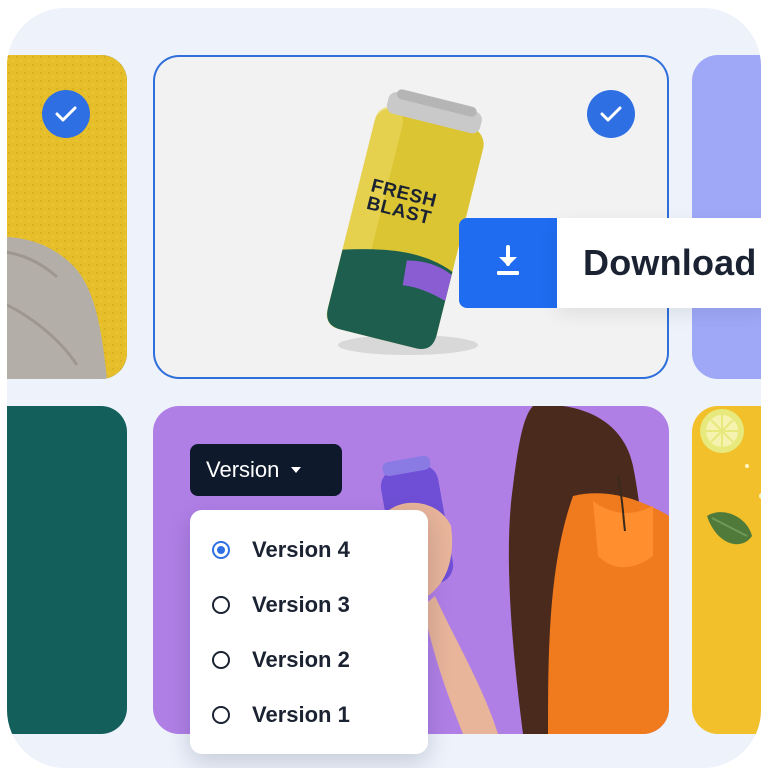 This screenshot has width=769, height=776. What do you see at coordinates (301, 659) in the screenshot?
I see `version-option-label: Version 2` at bounding box center [301, 659].